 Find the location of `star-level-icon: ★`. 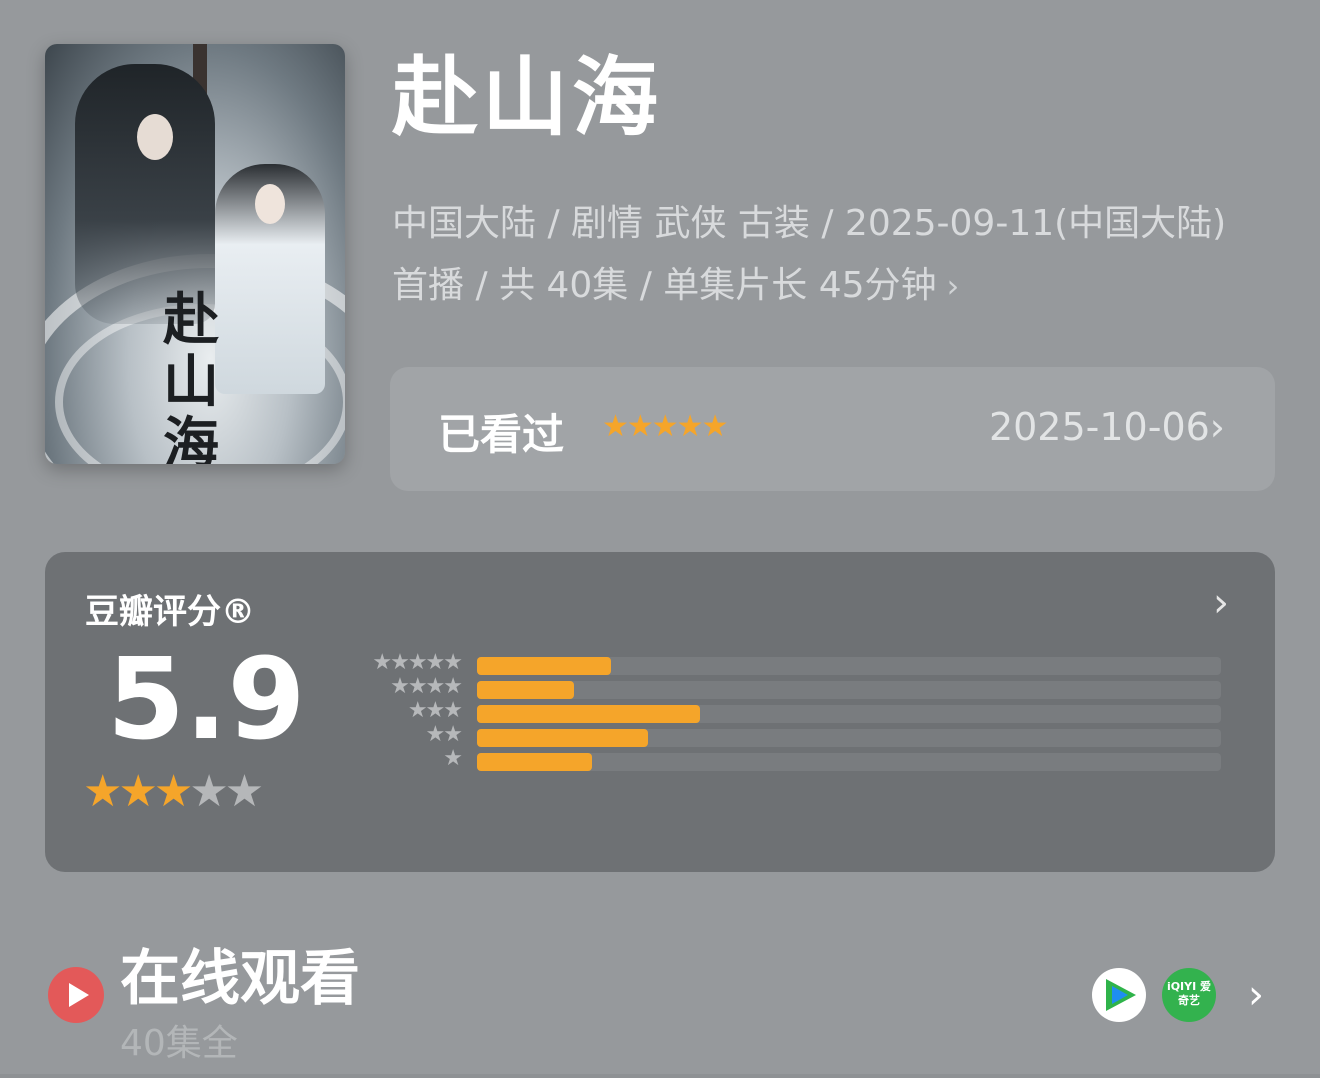

star-level-icon: ★ is located at coordinates (453, 758).